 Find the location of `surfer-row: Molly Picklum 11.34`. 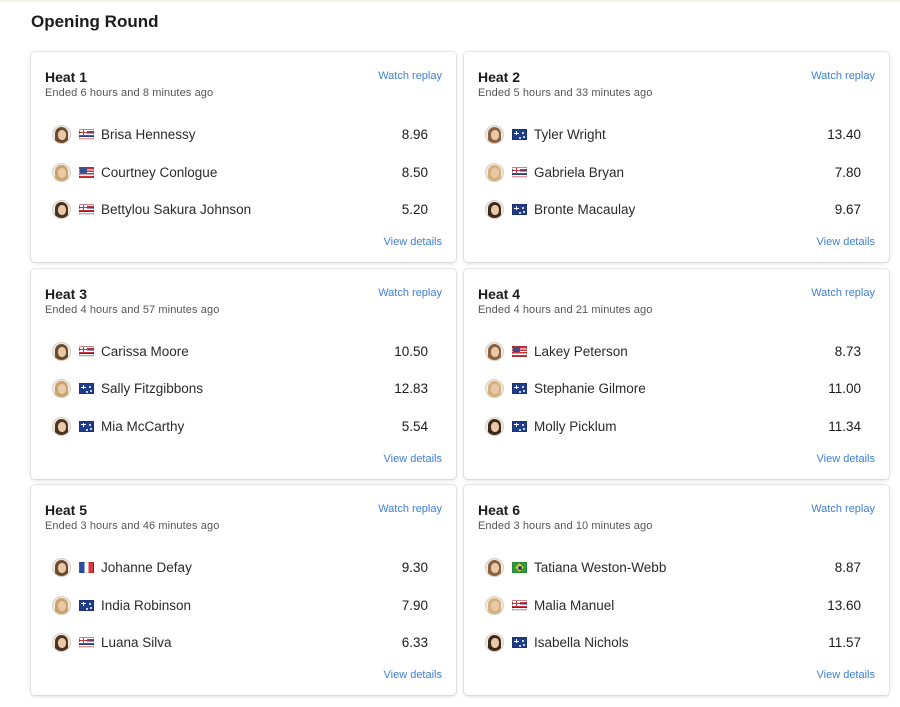

surfer-row: Molly Picklum 11.34 is located at coordinates (673, 427).